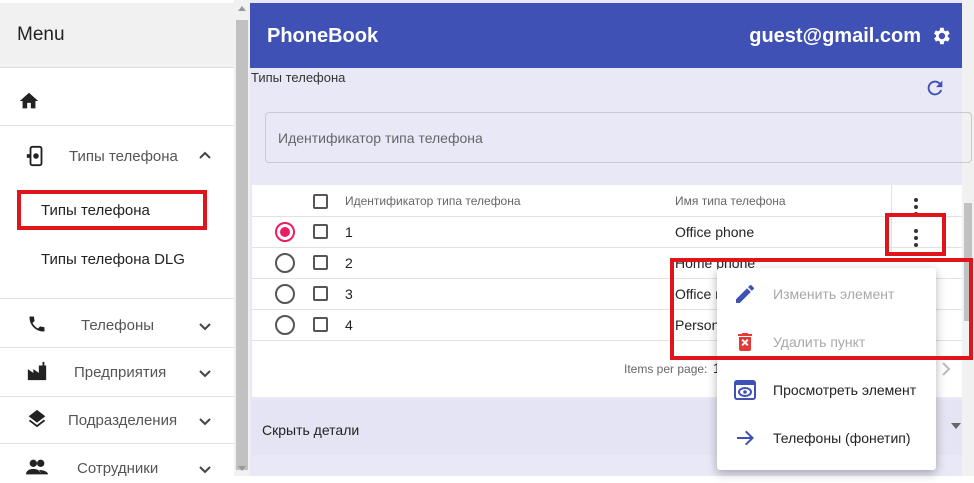 The height and width of the screenshot is (483, 974). Describe the element at coordinates (666, 369) in the screenshot. I see `paginator-label: Items per page:` at that location.